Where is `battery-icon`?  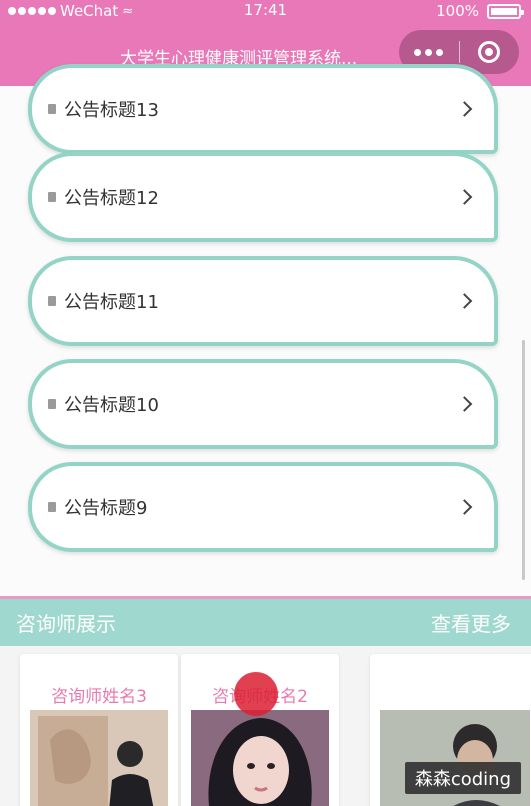
battery-icon is located at coordinates (505, 11).